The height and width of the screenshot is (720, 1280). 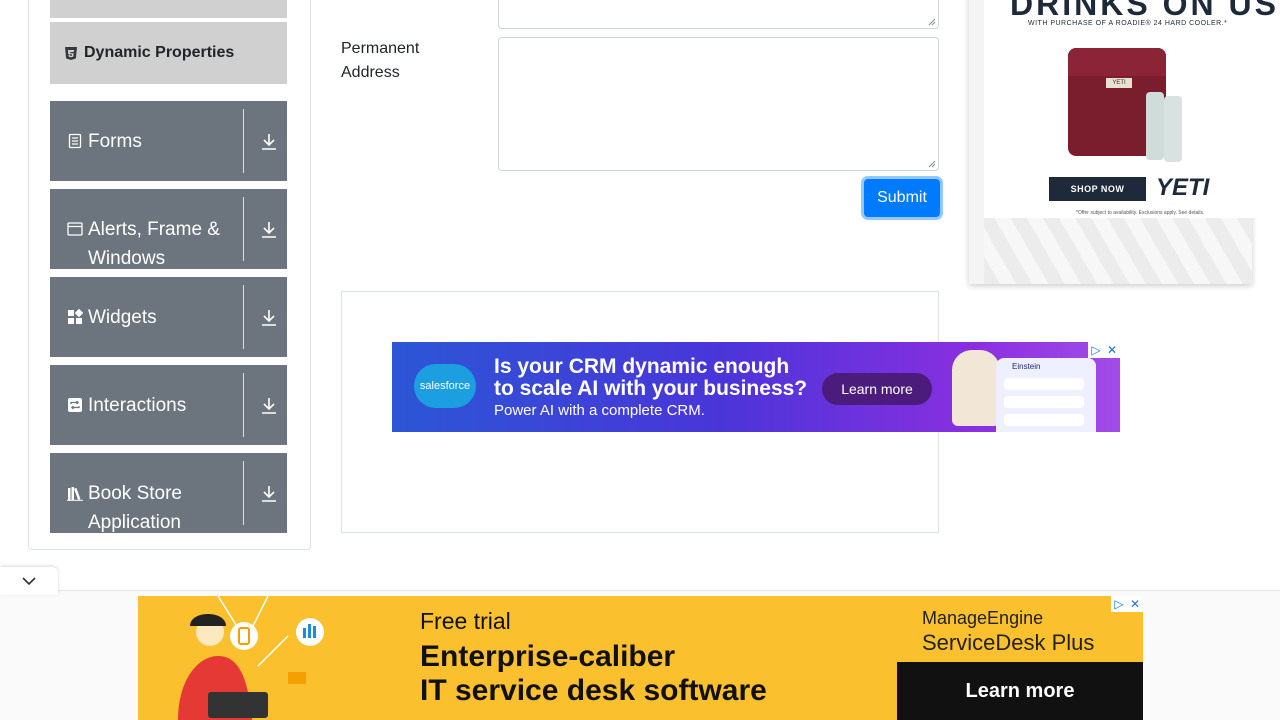 What do you see at coordinates (168, 10) in the screenshot?
I see `sidebar-previous-item` at bounding box center [168, 10].